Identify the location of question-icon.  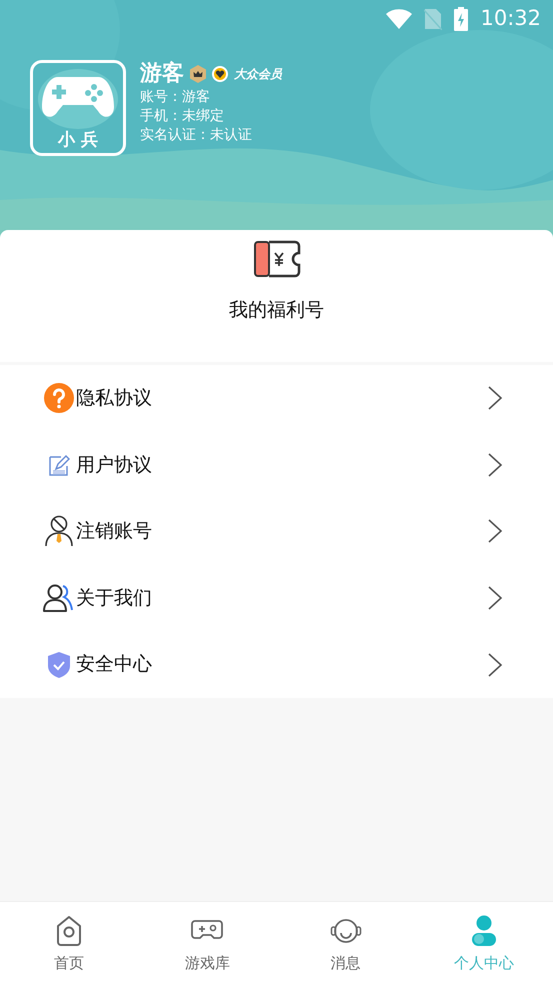
(59, 398).